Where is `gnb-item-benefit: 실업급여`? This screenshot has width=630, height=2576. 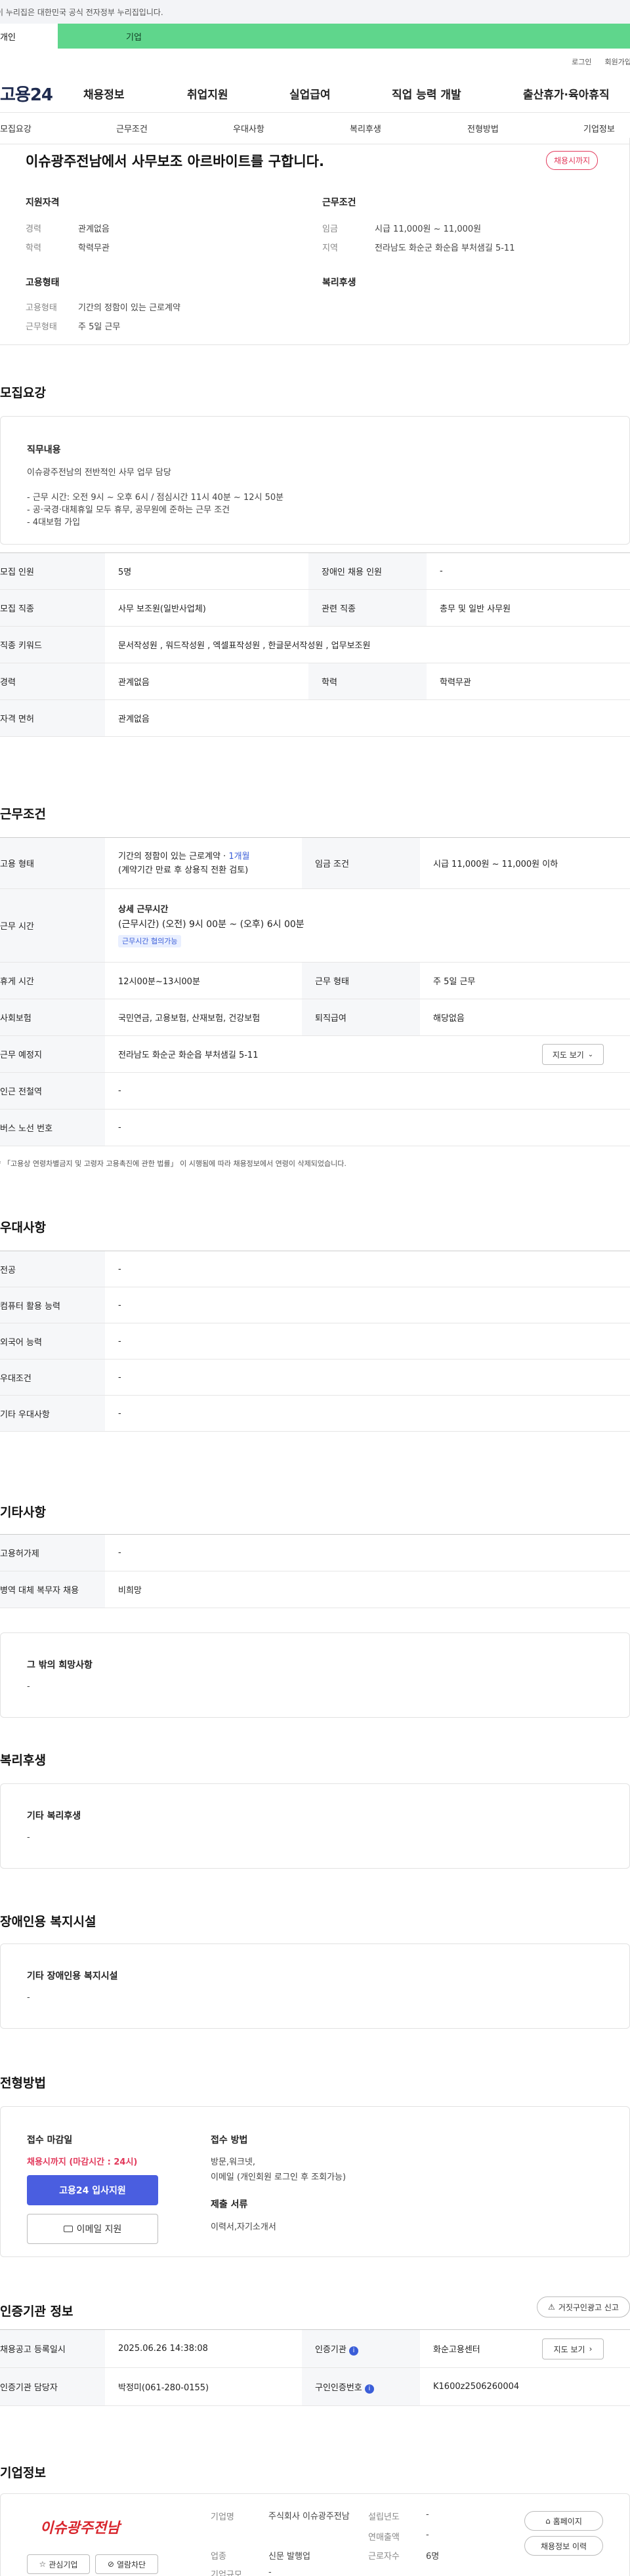 gnb-item-benefit: 실업급여 is located at coordinates (340, 94).